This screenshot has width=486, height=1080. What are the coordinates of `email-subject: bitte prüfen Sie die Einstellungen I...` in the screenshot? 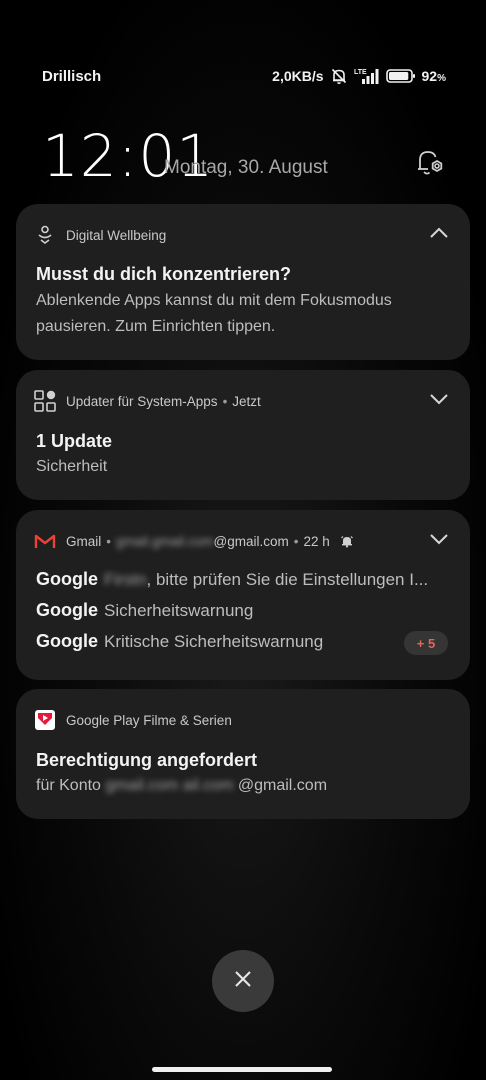 It's located at (292, 579).